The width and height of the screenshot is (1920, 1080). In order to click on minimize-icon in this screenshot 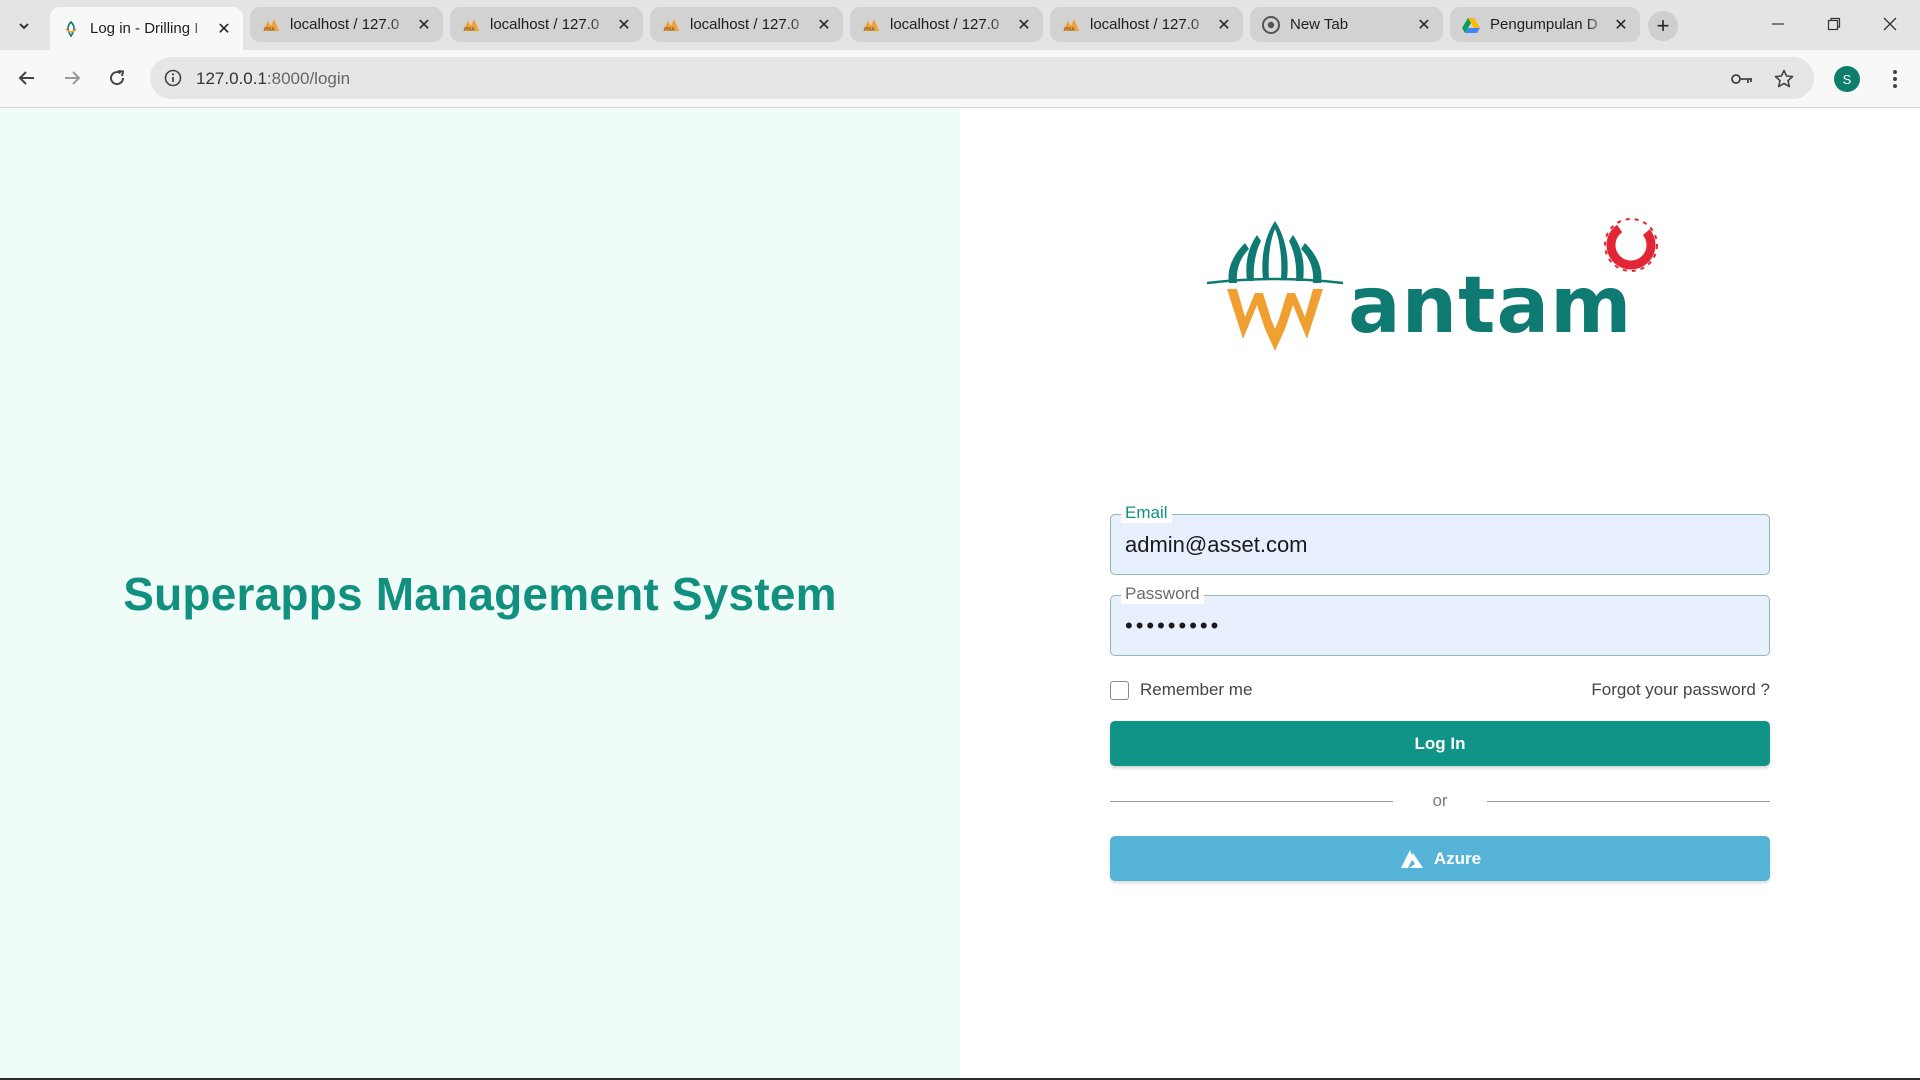, I will do `click(1778, 24)`.